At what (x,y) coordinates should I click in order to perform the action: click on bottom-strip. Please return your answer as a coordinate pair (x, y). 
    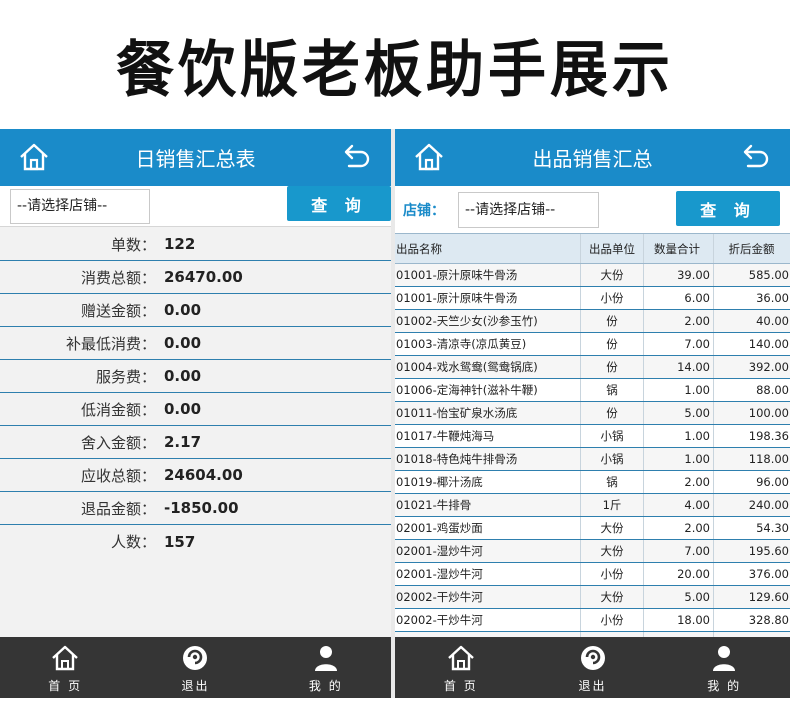
    Looking at the image, I should click on (395, 708).